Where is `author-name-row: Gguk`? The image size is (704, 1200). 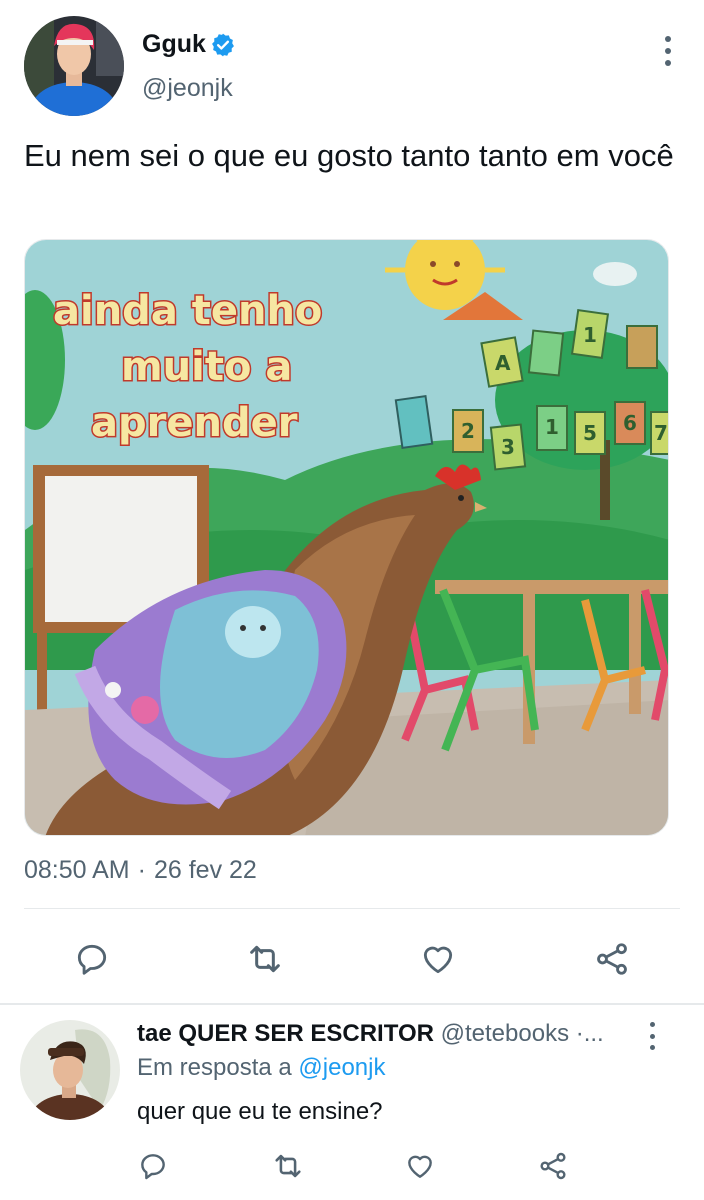 author-name-row: Gguk is located at coordinates (189, 44).